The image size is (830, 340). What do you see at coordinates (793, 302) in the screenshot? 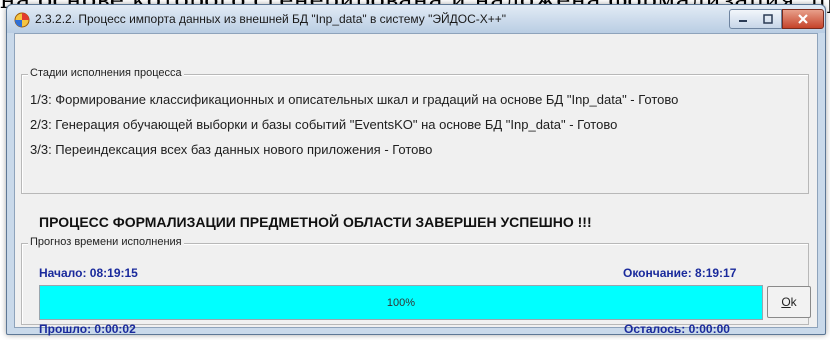
I see `ok-label-rest: k` at bounding box center [793, 302].